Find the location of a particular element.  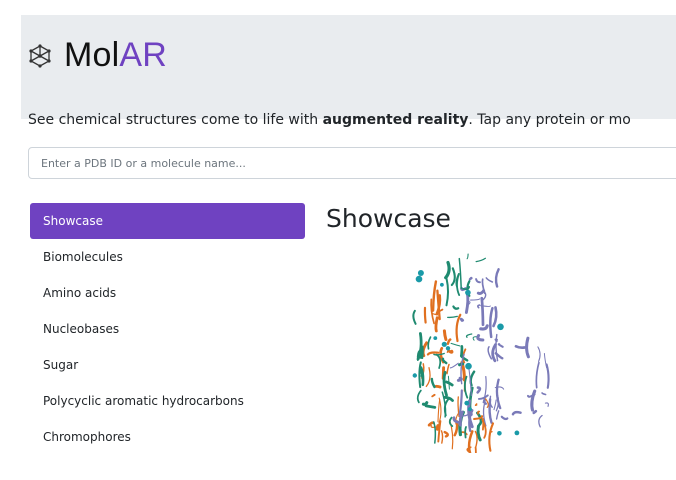

sidebar-item-nucleobases: Nucleobases is located at coordinates (167, 329).